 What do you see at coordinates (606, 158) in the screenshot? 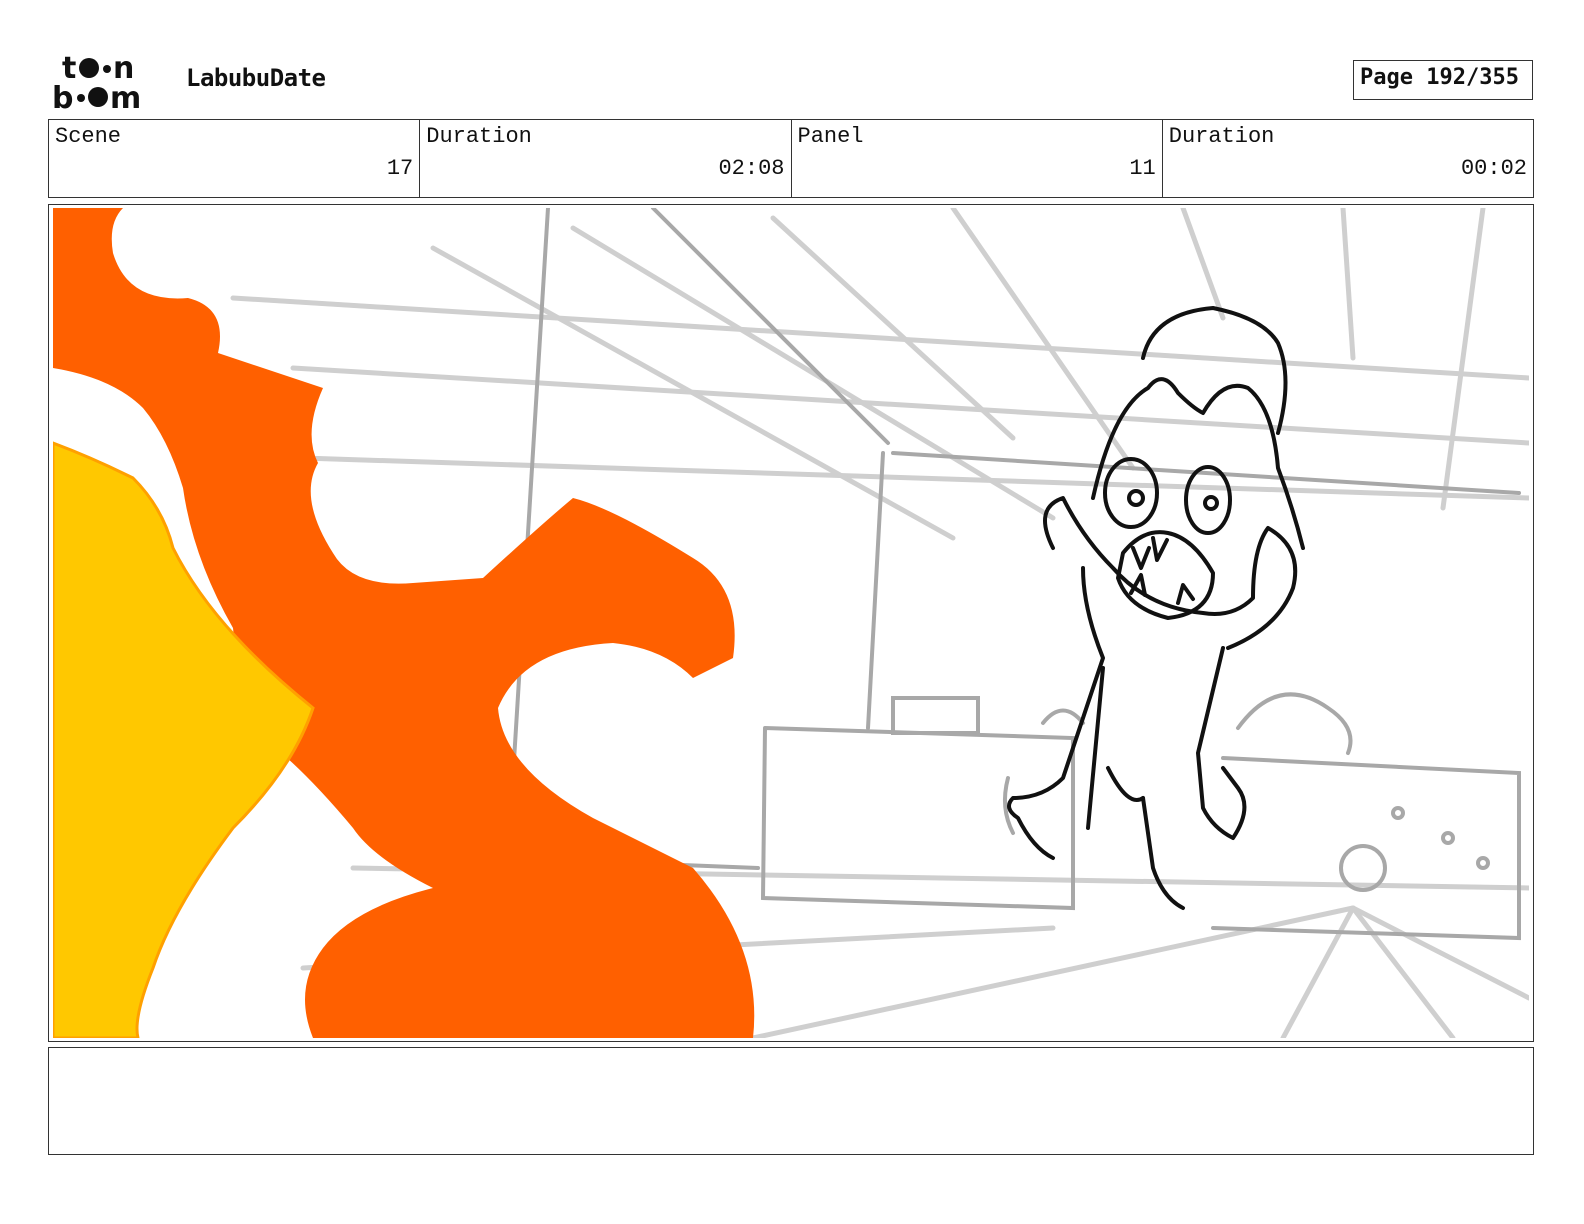
I see `scene-duration-cell: Duration 02:08` at bounding box center [606, 158].